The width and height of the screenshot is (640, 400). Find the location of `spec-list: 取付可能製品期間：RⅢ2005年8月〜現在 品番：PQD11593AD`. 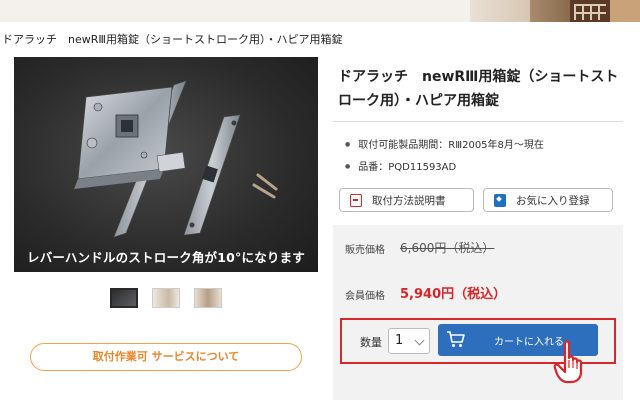

spec-list: 取付可能製品期間：RⅢ2005年8月〜現在 品番：PQD11593AD is located at coordinates (444, 156).